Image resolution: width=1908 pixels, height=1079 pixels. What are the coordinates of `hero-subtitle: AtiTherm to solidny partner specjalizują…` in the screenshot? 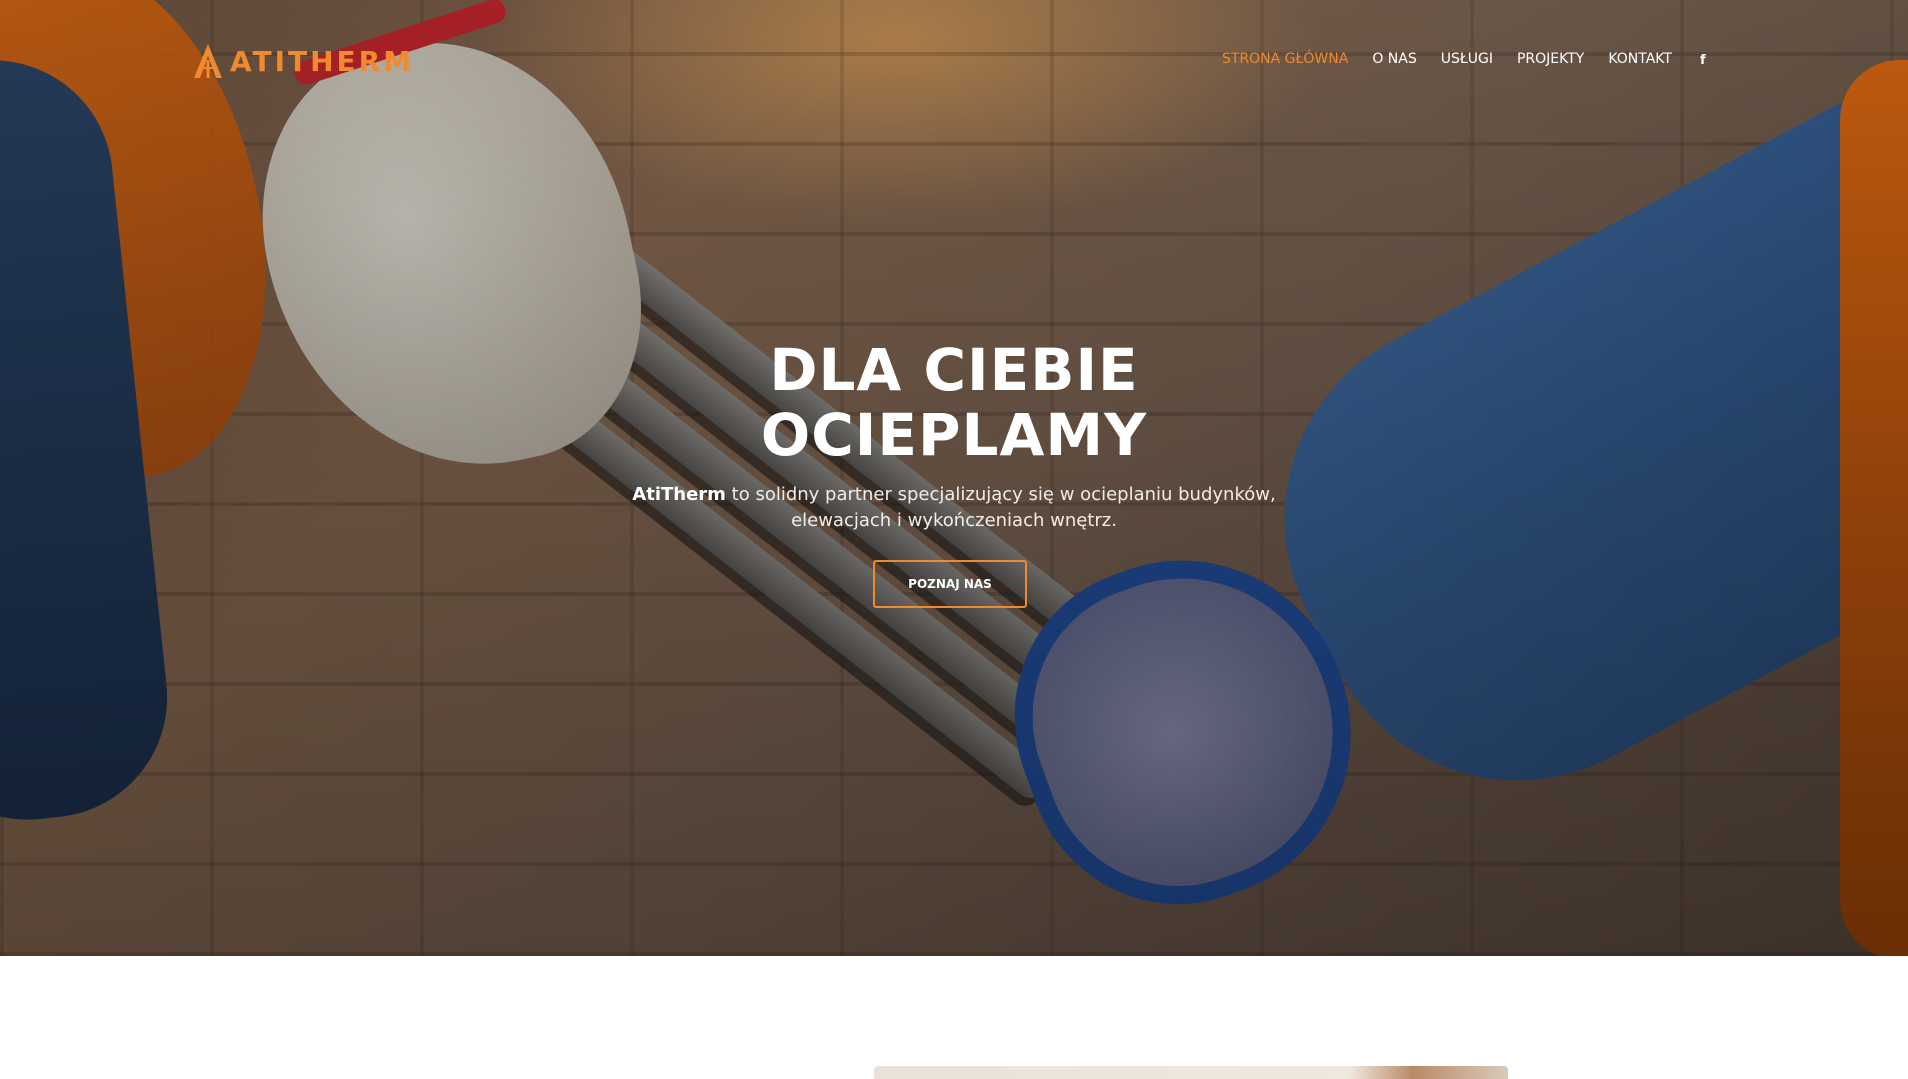 It's located at (954, 508).